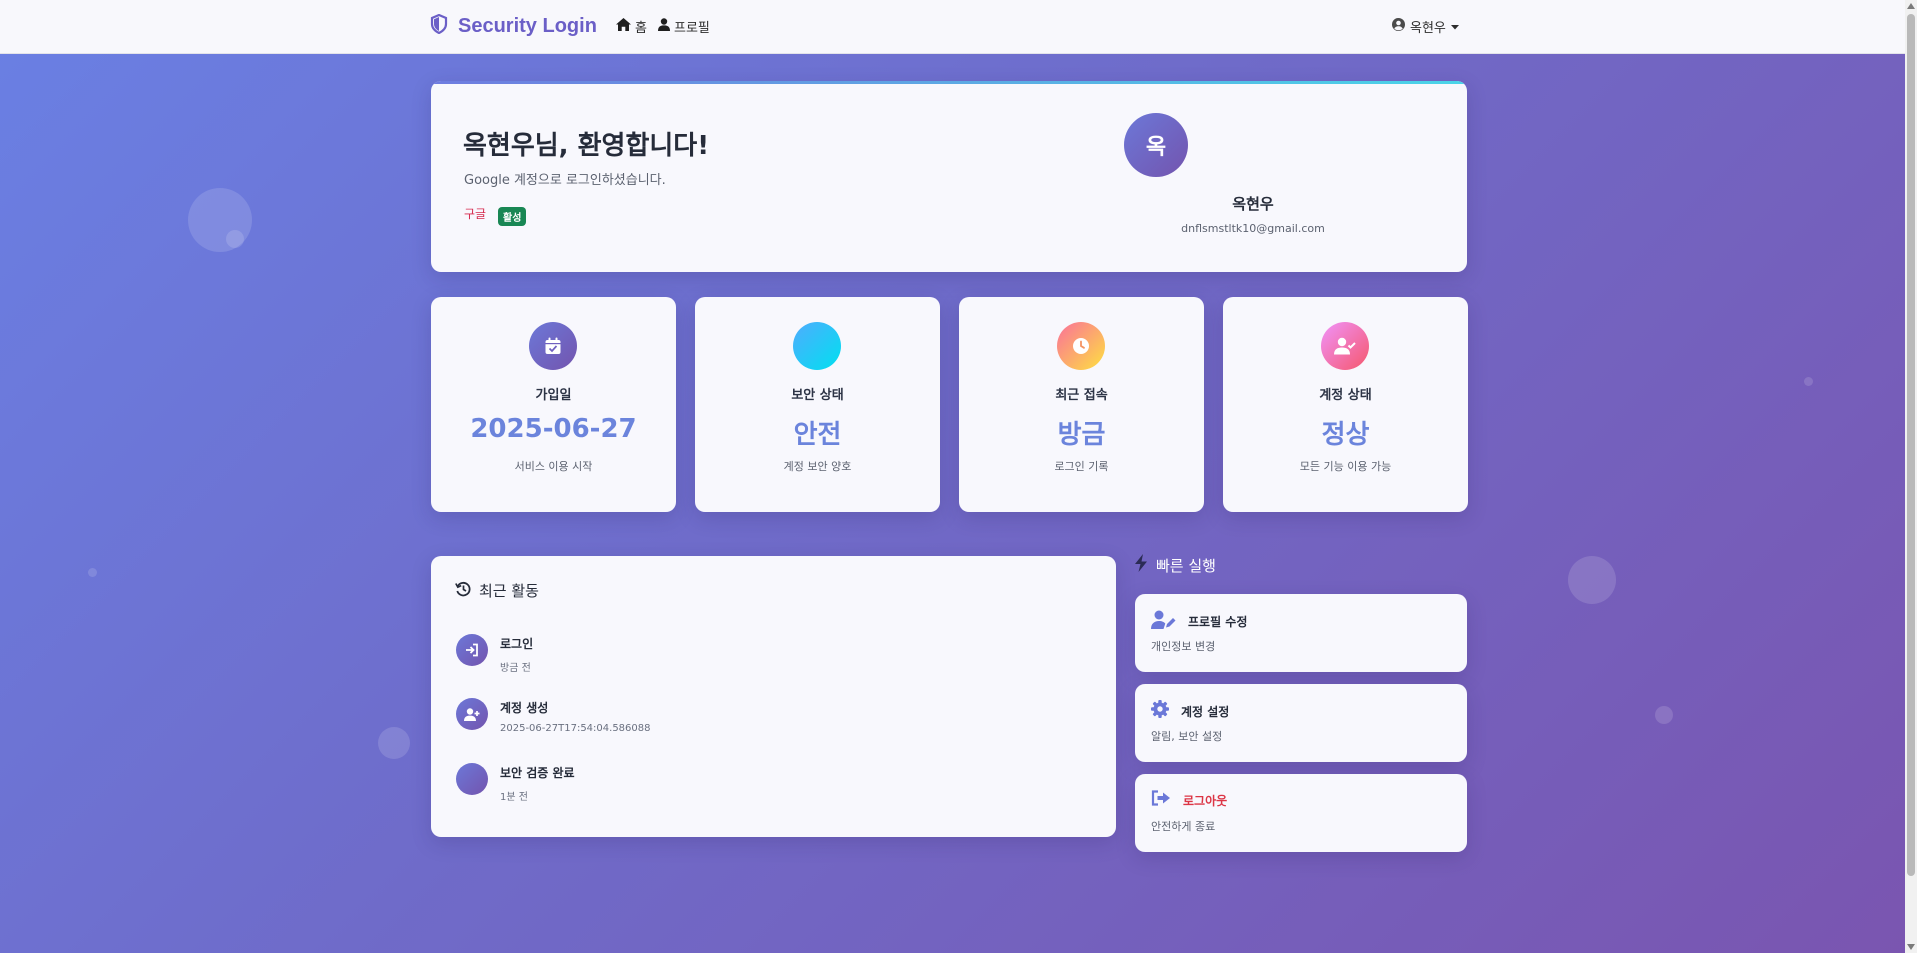 This screenshot has height=953, width=1917. I want to click on bolt-icon, so click(1141, 565).